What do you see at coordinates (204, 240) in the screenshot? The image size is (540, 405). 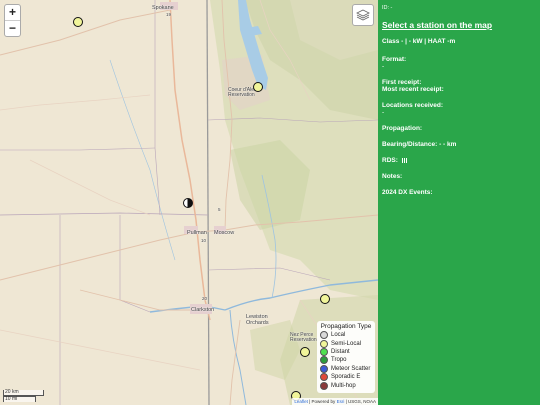 I see `highway-label-10: 10` at bounding box center [204, 240].